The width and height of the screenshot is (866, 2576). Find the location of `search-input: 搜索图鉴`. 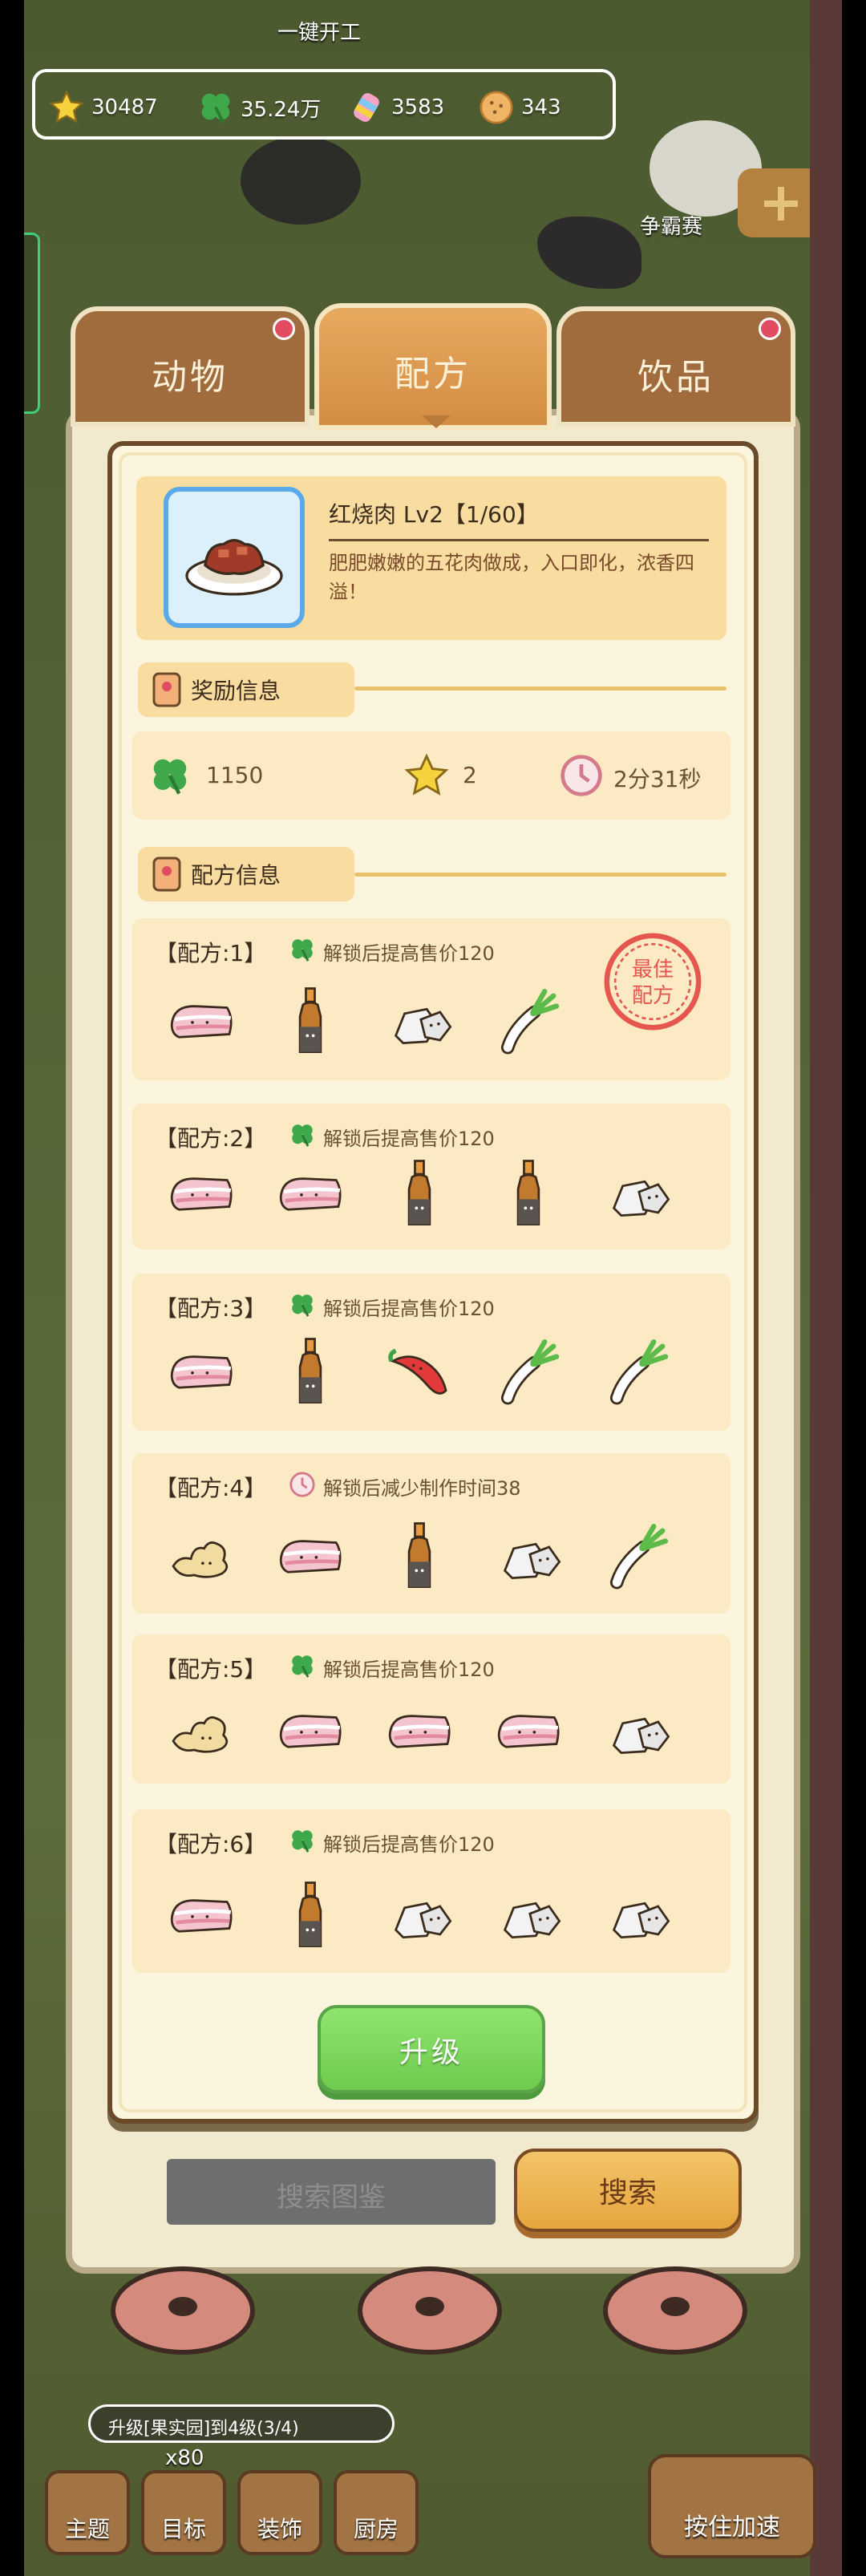

search-input: 搜索图鉴 is located at coordinates (331, 2192).